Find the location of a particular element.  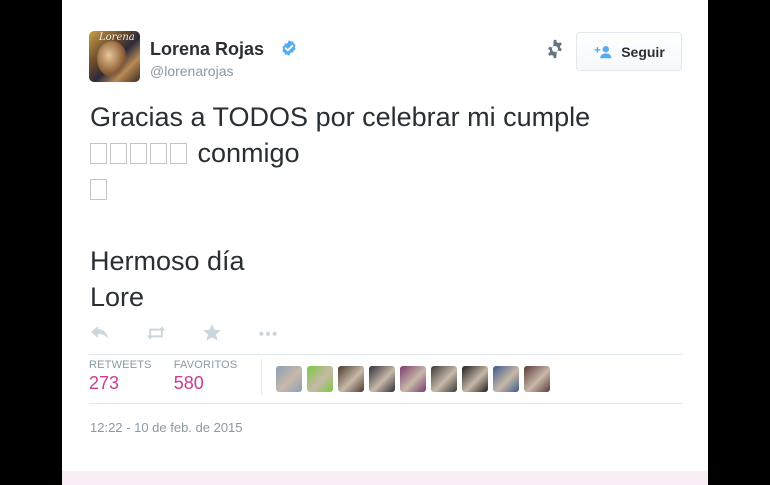

user-avatar: Lorena is located at coordinates (114, 56).